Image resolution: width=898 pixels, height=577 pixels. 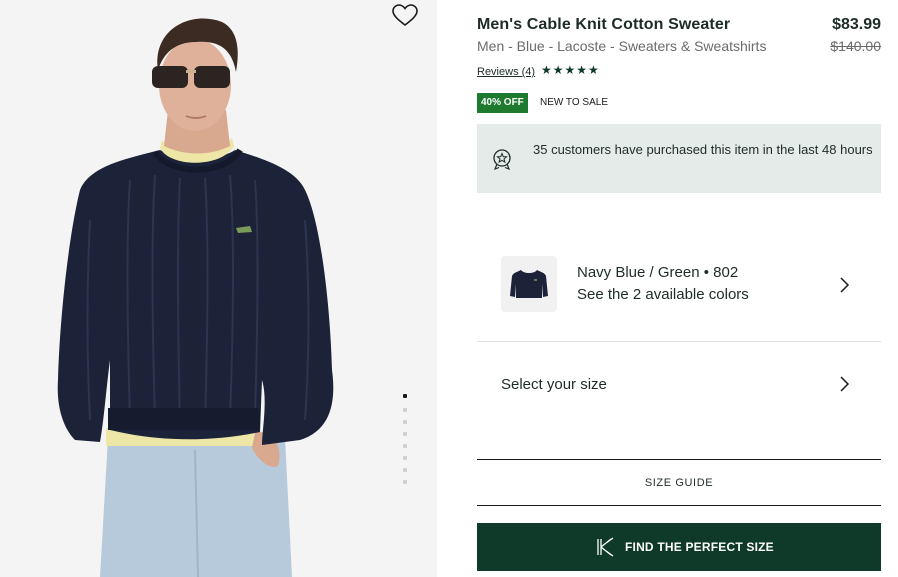 I want to click on product-title: Men's Cable Knit Cotton Sweater, so click(x=604, y=24).